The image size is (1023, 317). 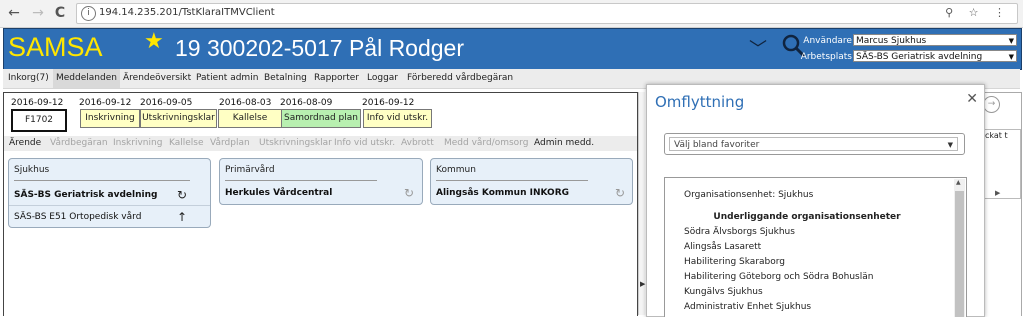 What do you see at coordinates (250, 118) in the screenshot?
I see `status-kallelse: Kallelse` at bounding box center [250, 118].